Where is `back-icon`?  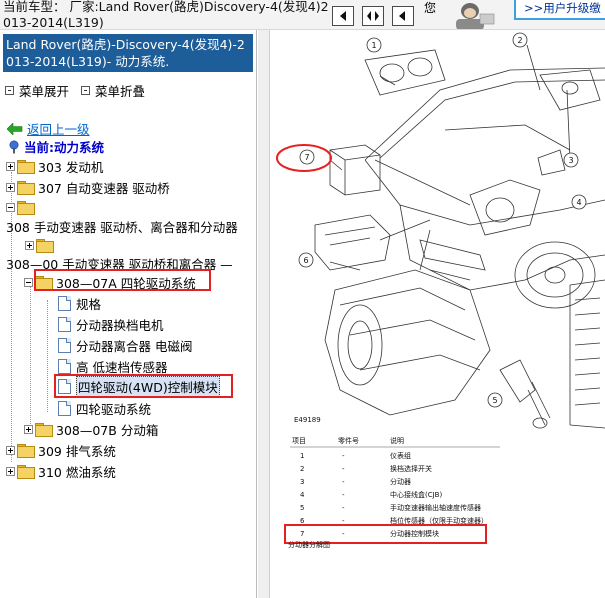 back-icon is located at coordinates (402, 16).